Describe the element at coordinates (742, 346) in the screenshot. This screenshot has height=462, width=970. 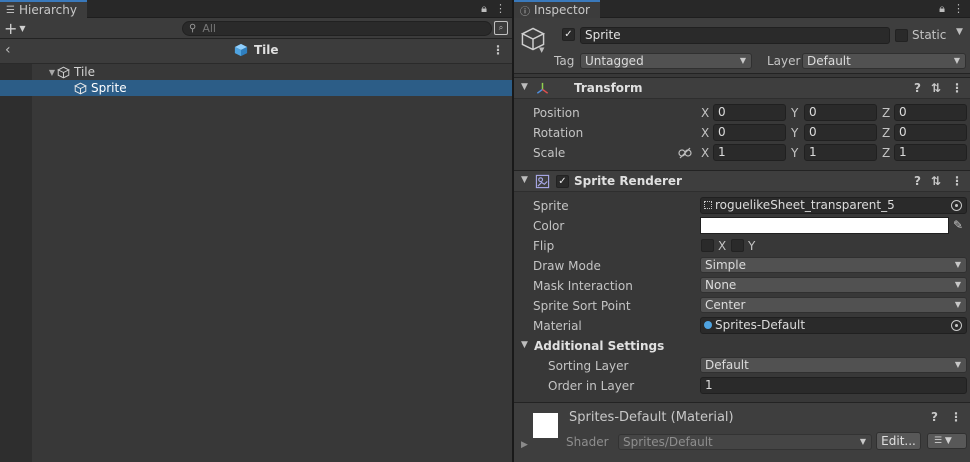
I see `additional-settings-header: ▼ Additional Settings` at that location.